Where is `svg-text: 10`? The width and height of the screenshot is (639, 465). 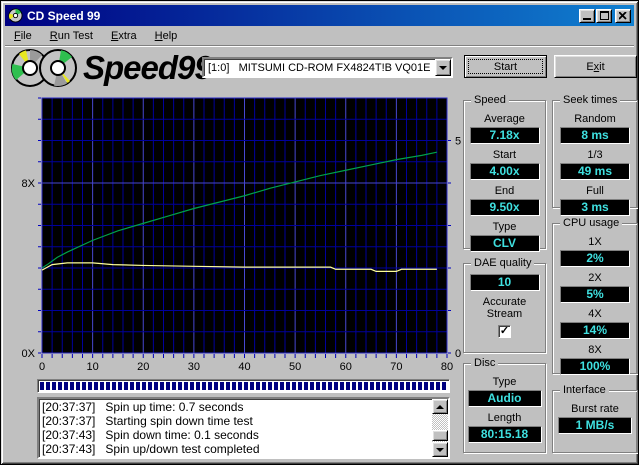
svg-text: 10 is located at coordinates (93, 367).